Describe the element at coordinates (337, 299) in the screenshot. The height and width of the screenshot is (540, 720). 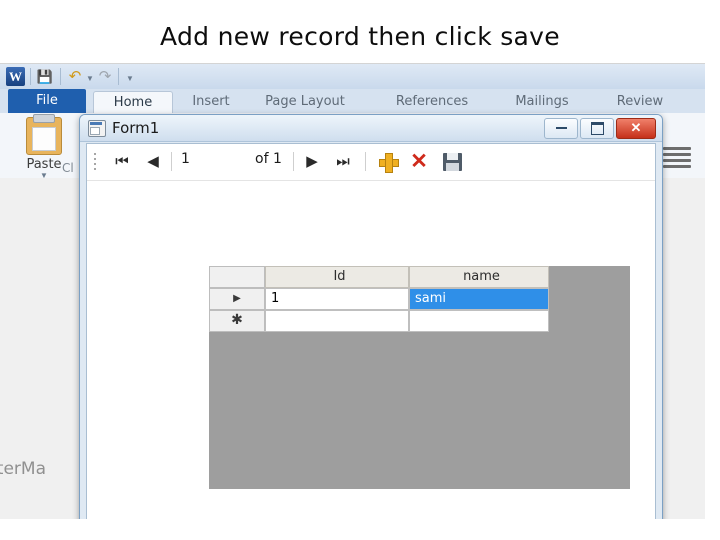
I see `cell-id-row1: 1` at that location.